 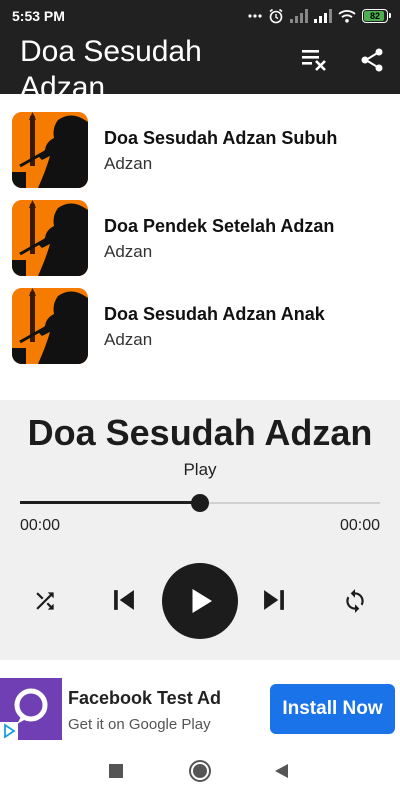 What do you see at coordinates (40, 525) in the screenshot?
I see `current-time: 00:00` at bounding box center [40, 525].